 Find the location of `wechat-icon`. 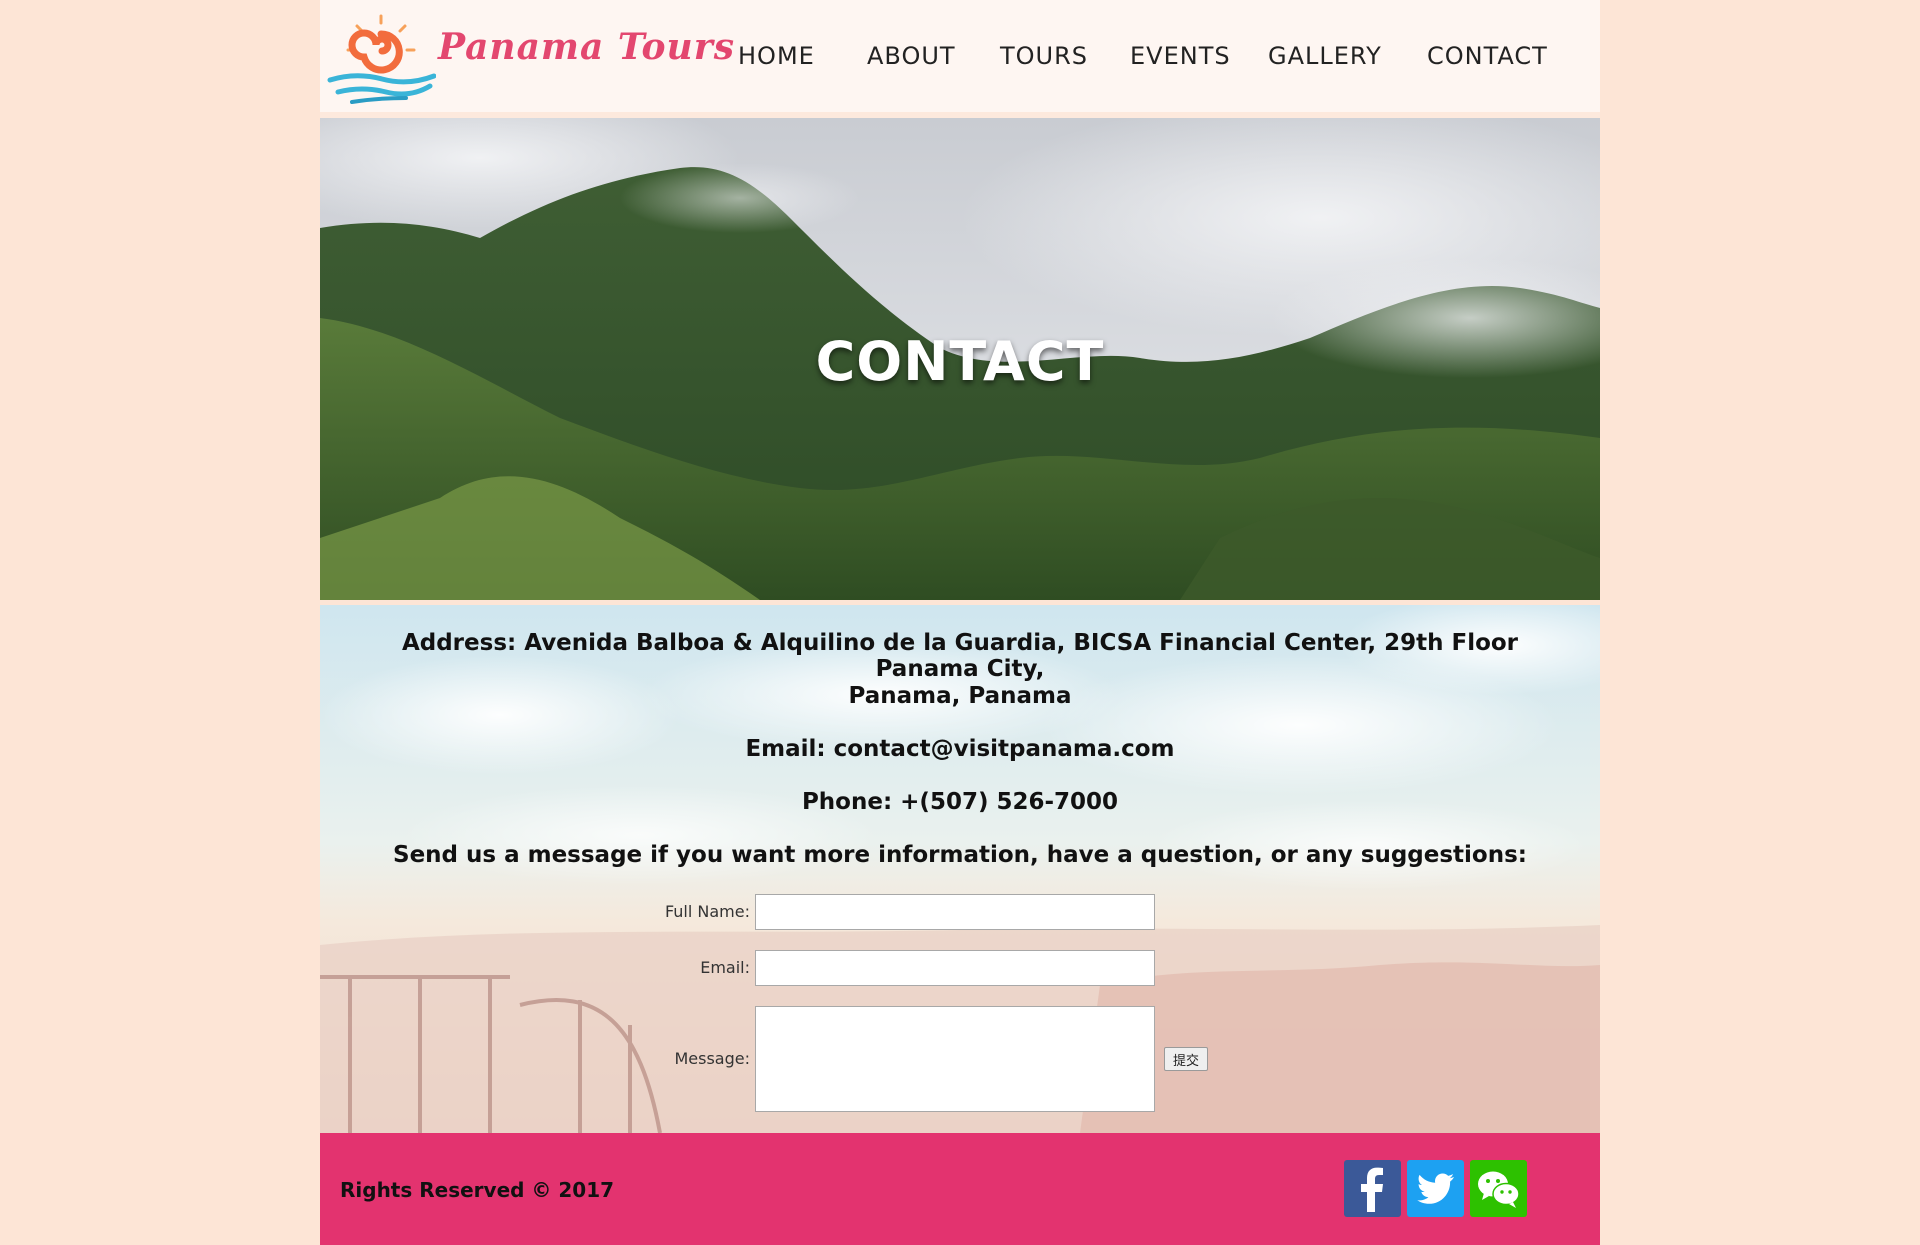

wechat-icon is located at coordinates (1498, 1188).